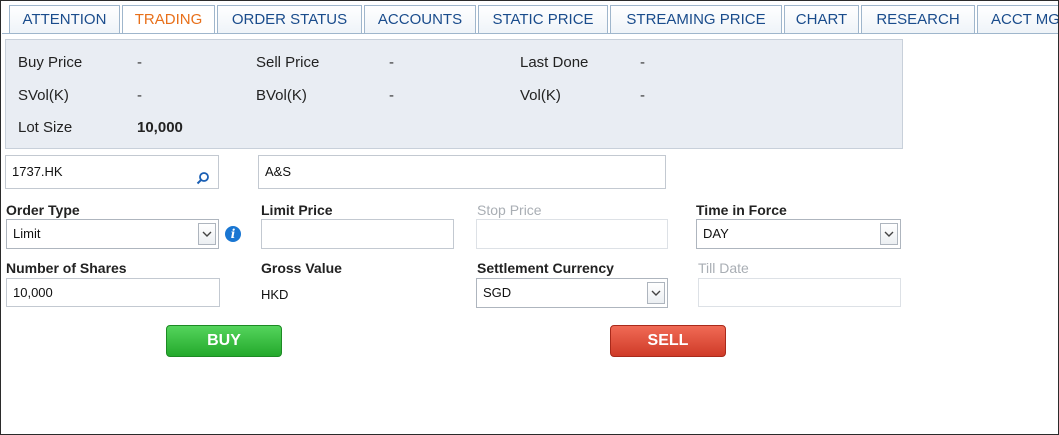 Image resolution: width=1059 pixels, height=435 pixels. I want to click on order-type-select: Limit, so click(112, 234).